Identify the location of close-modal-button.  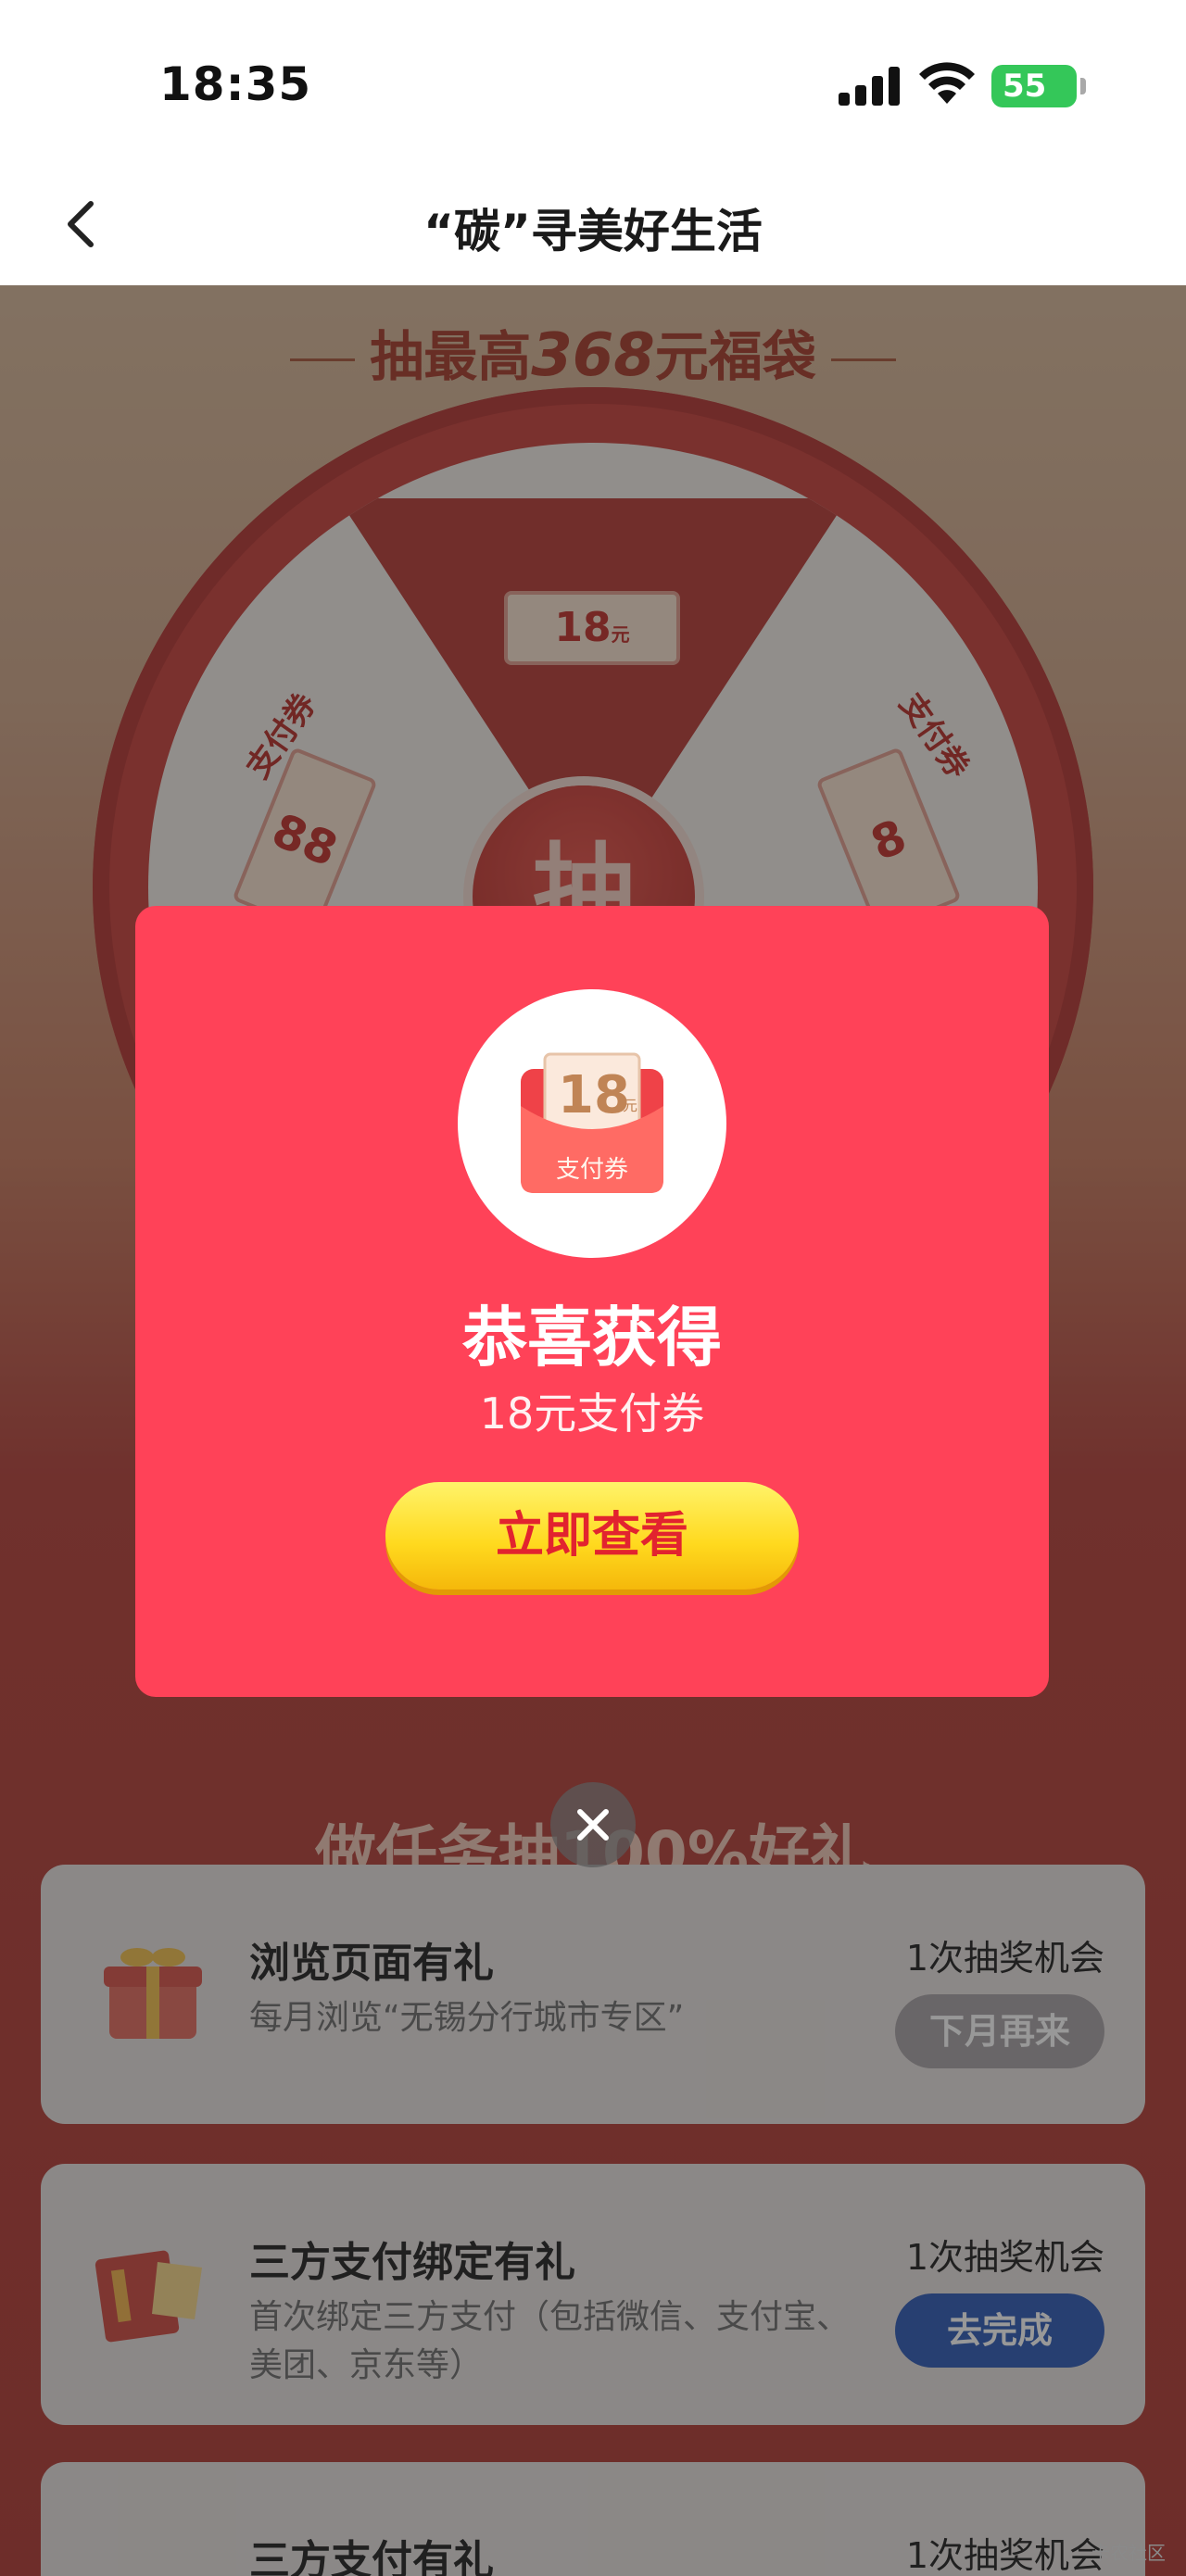
(593, 1824).